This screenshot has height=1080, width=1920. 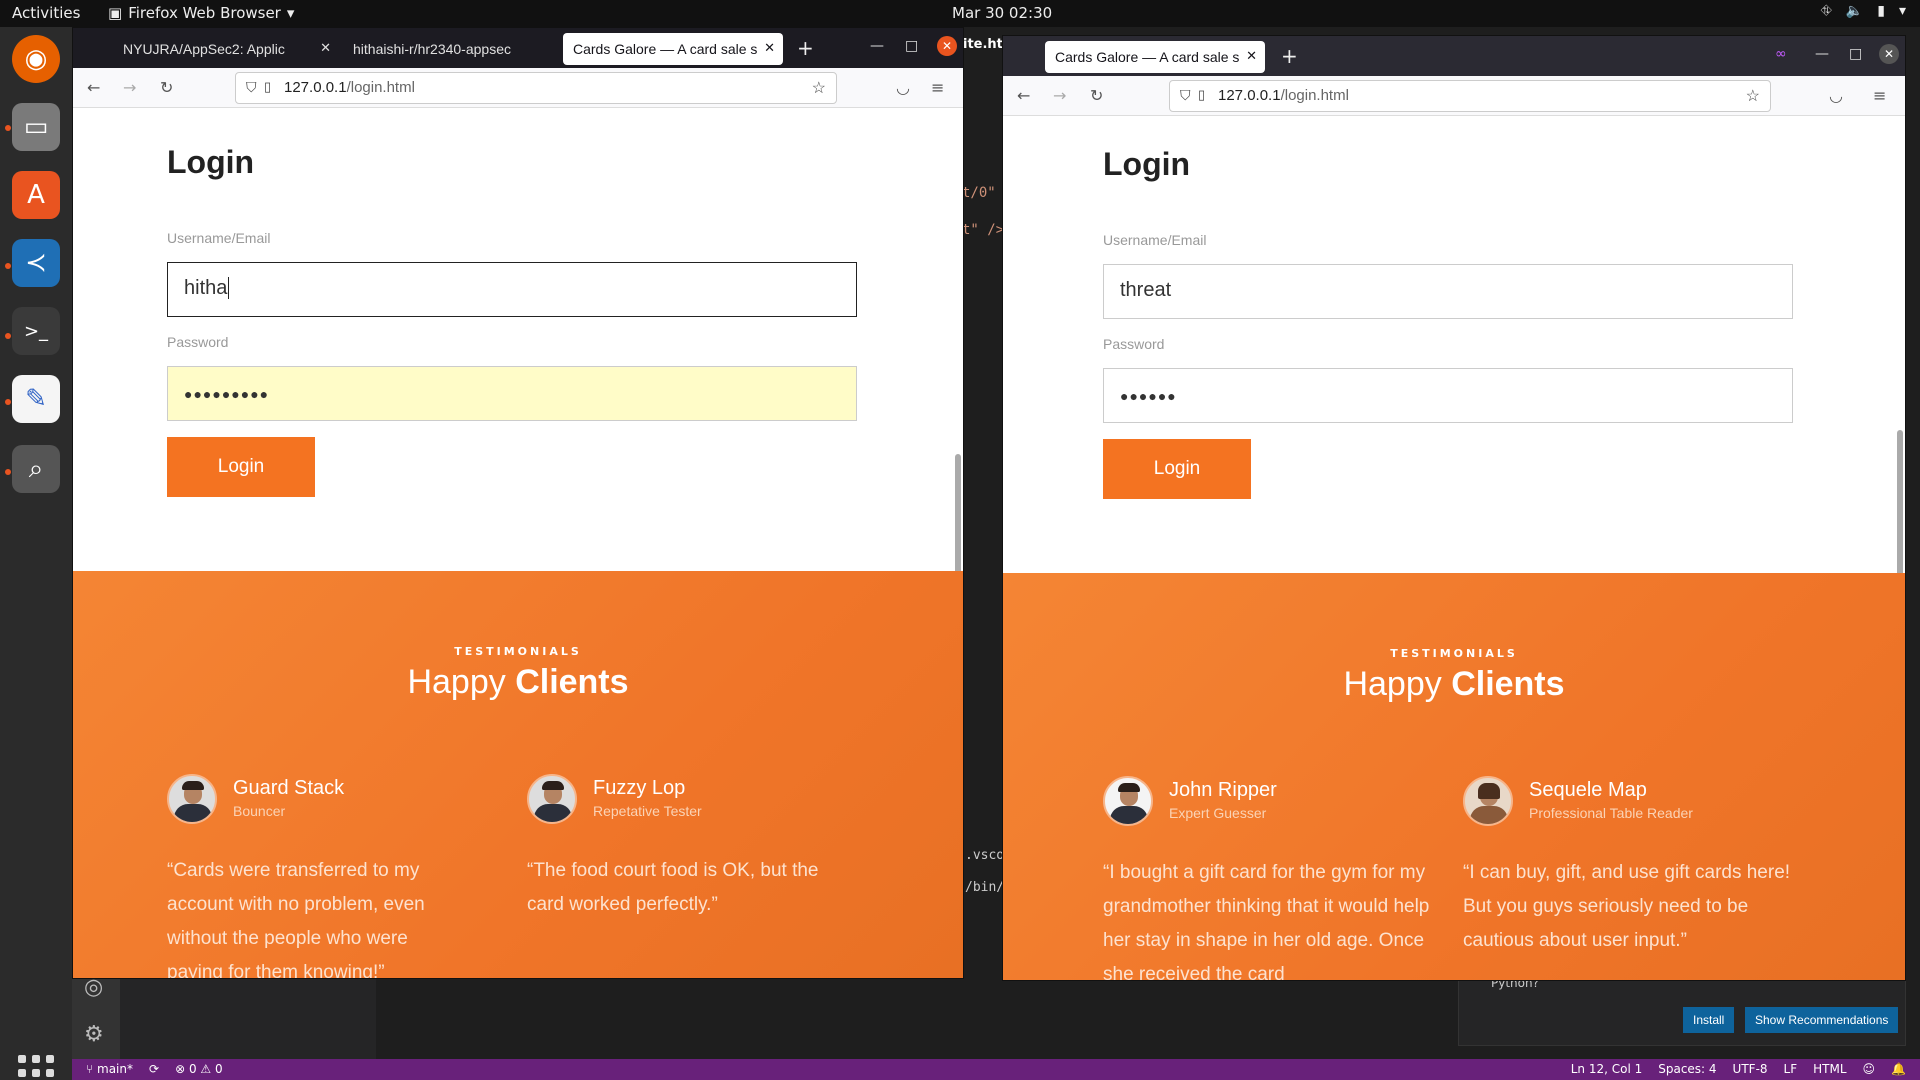 What do you see at coordinates (512, 393) in the screenshot?
I see `password-input: ●●●●●●●●●` at bounding box center [512, 393].